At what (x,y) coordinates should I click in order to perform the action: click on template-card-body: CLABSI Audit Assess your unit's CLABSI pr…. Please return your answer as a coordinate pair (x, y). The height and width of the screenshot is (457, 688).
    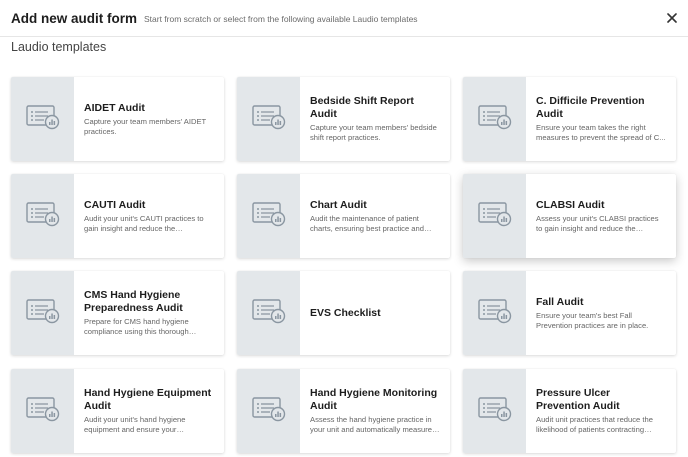
    Looking at the image, I should click on (601, 216).